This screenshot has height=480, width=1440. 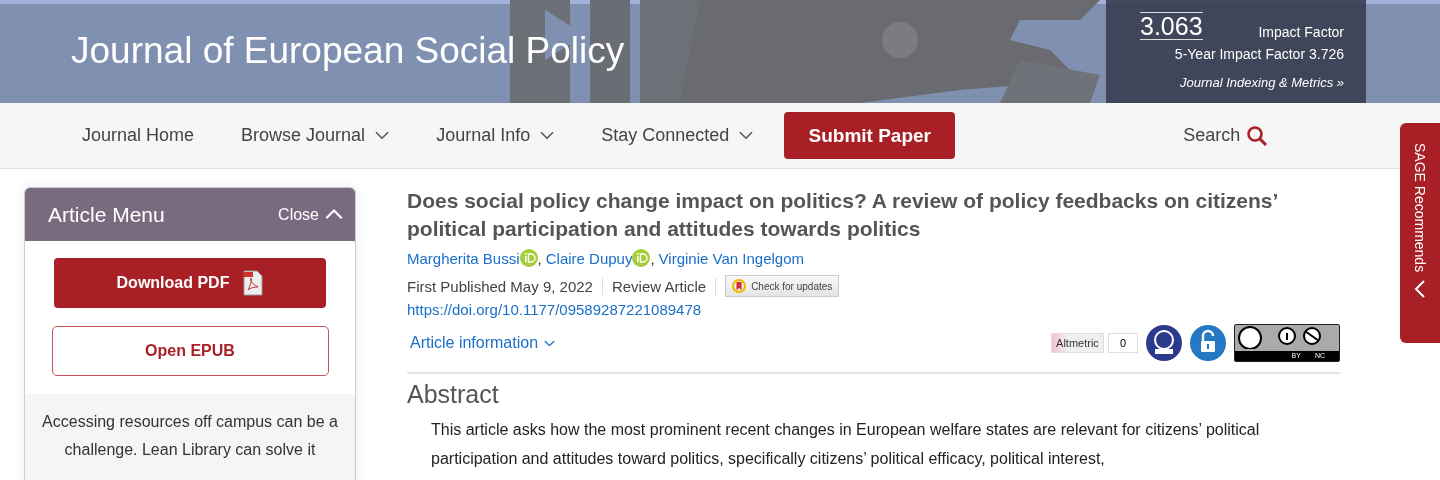 I want to click on article-title: Does social policy change impact on politics? A review of policy feedbacks on citizens’ political participation and attitudes towards politics, so click(x=843, y=215).